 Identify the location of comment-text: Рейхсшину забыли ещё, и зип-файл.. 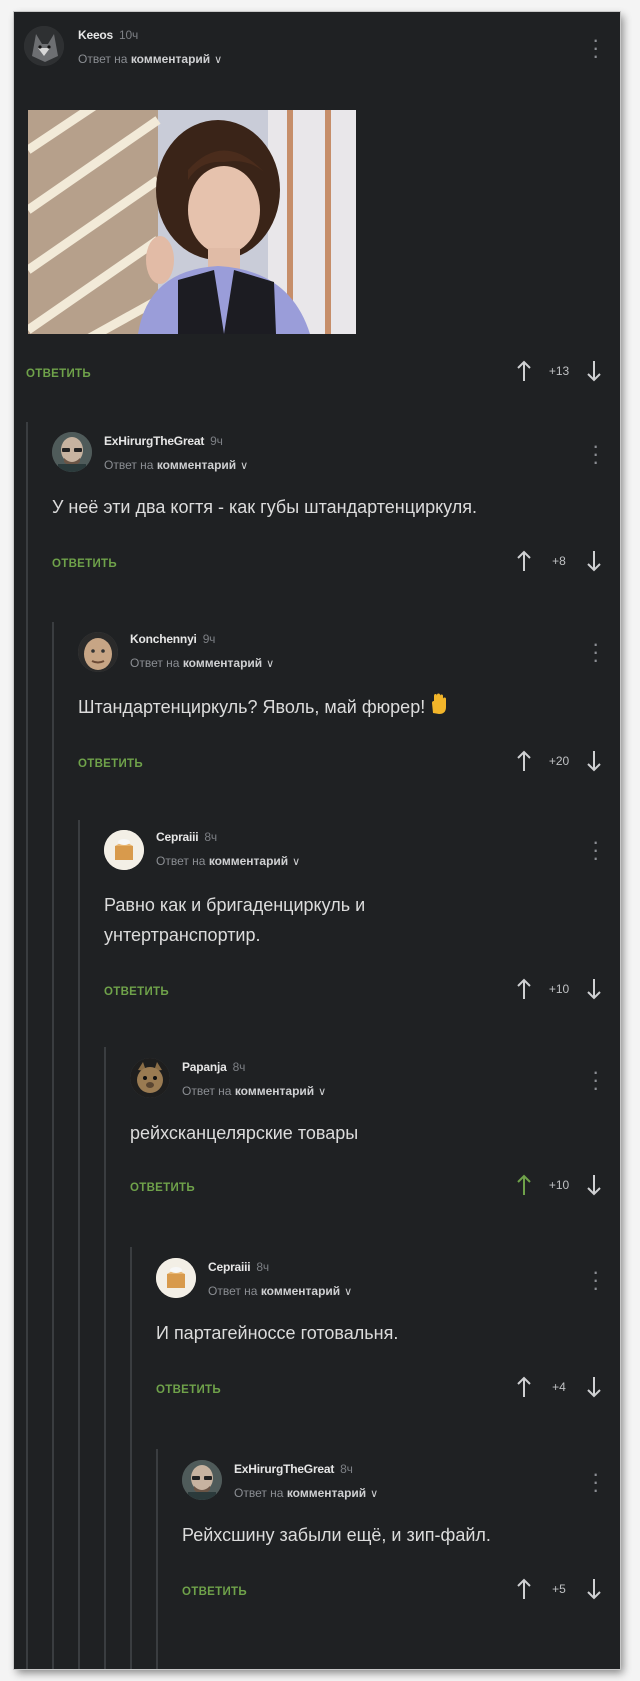
(336, 1535).